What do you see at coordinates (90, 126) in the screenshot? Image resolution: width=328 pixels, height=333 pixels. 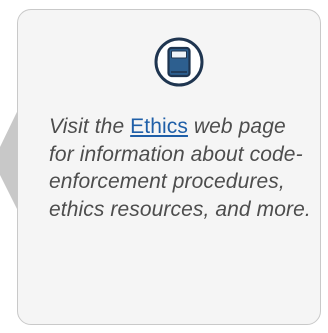 I see `tip-text-before: Visit the` at bounding box center [90, 126].